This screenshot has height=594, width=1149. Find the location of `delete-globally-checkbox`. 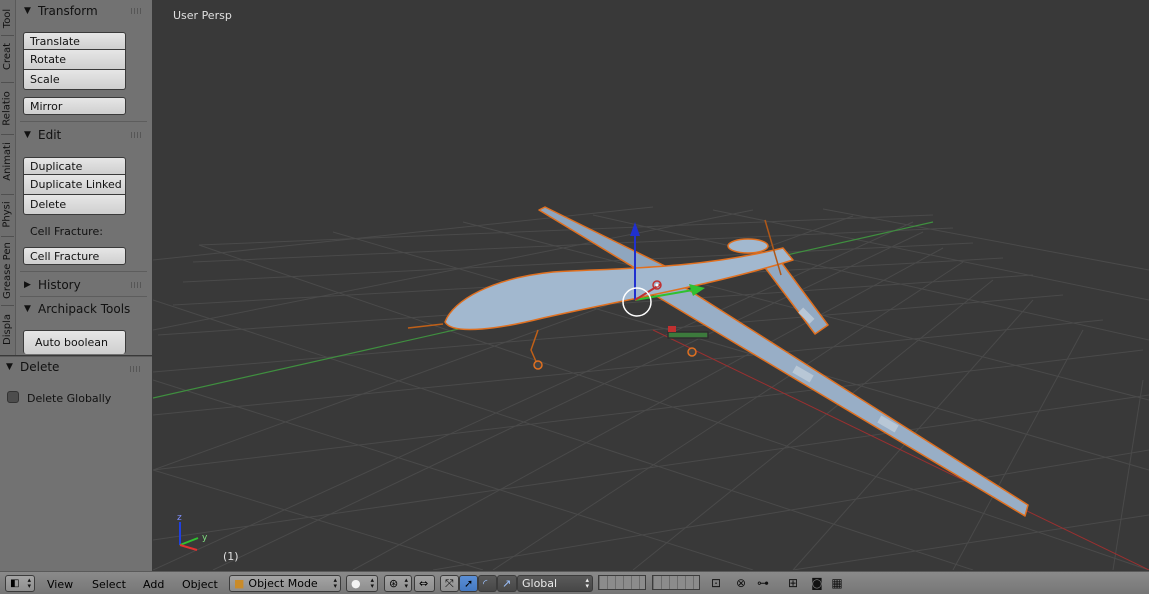

delete-globally-checkbox is located at coordinates (13, 397).